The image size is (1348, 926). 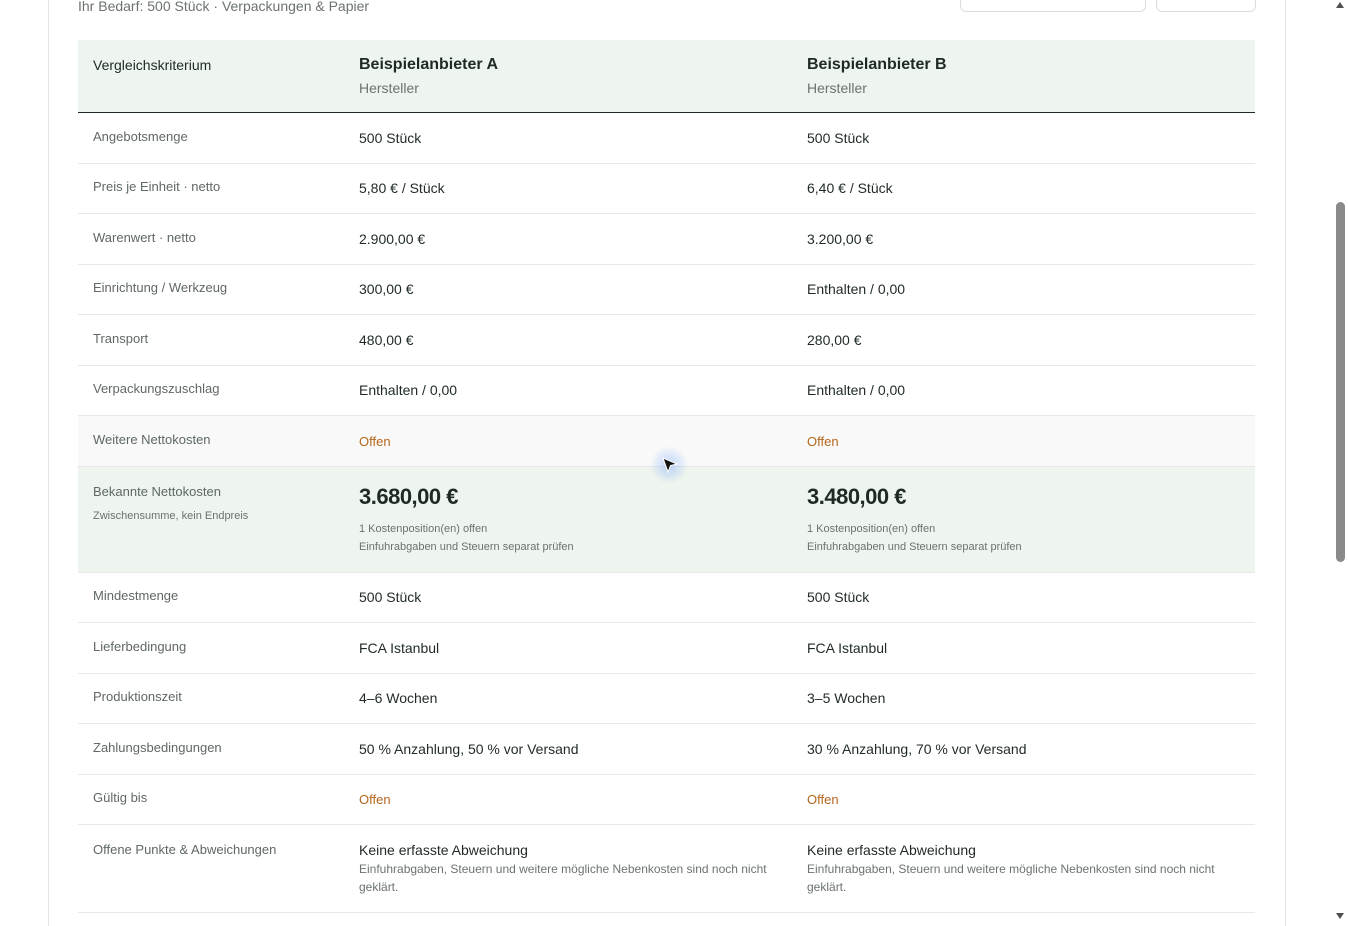 I want to click on mouse-cursor-icon, so click(x=670, y=465).